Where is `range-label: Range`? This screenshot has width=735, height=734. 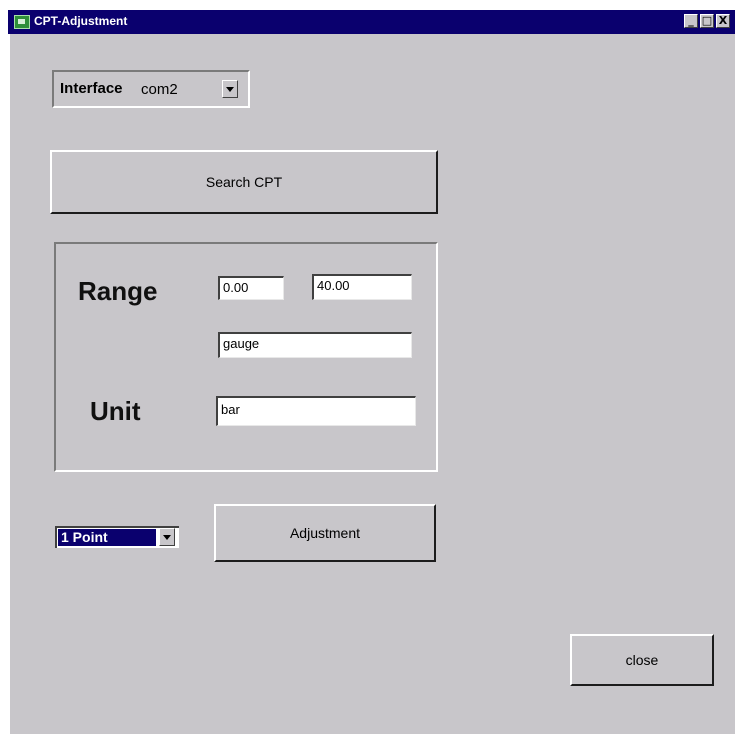
range-label: Range is located at coordinates (118, 291).